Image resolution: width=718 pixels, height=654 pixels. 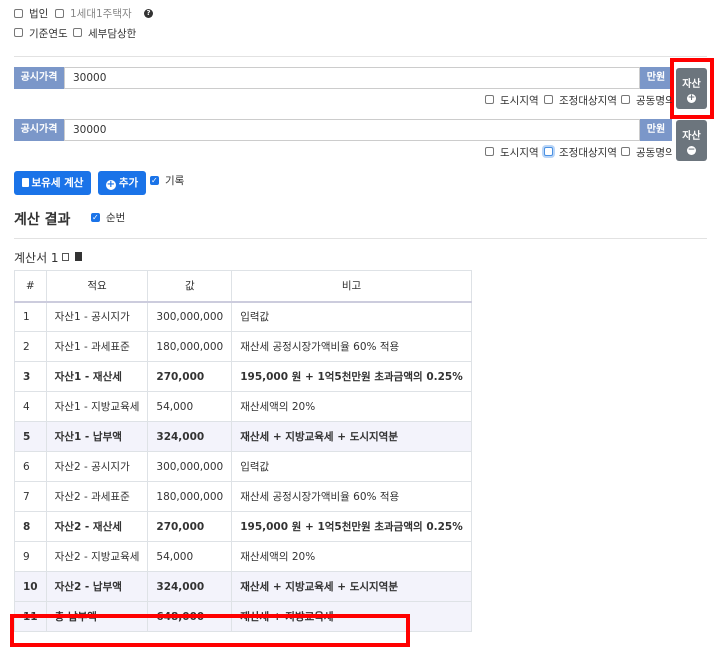 I want to click on table-cell-desc: 자산1 - 공시지가, so click(x=97, y=316).